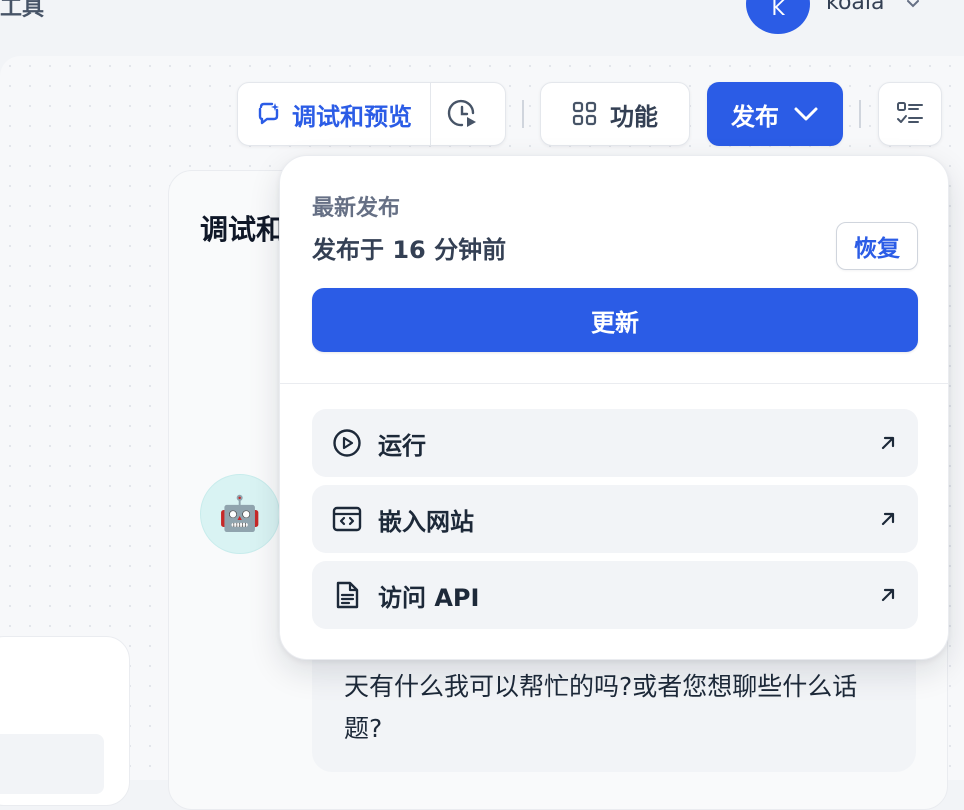 Image resolution: width=964 pixels, height=810 pixels. I want to click on user-avatar: K, so click(778, 17).